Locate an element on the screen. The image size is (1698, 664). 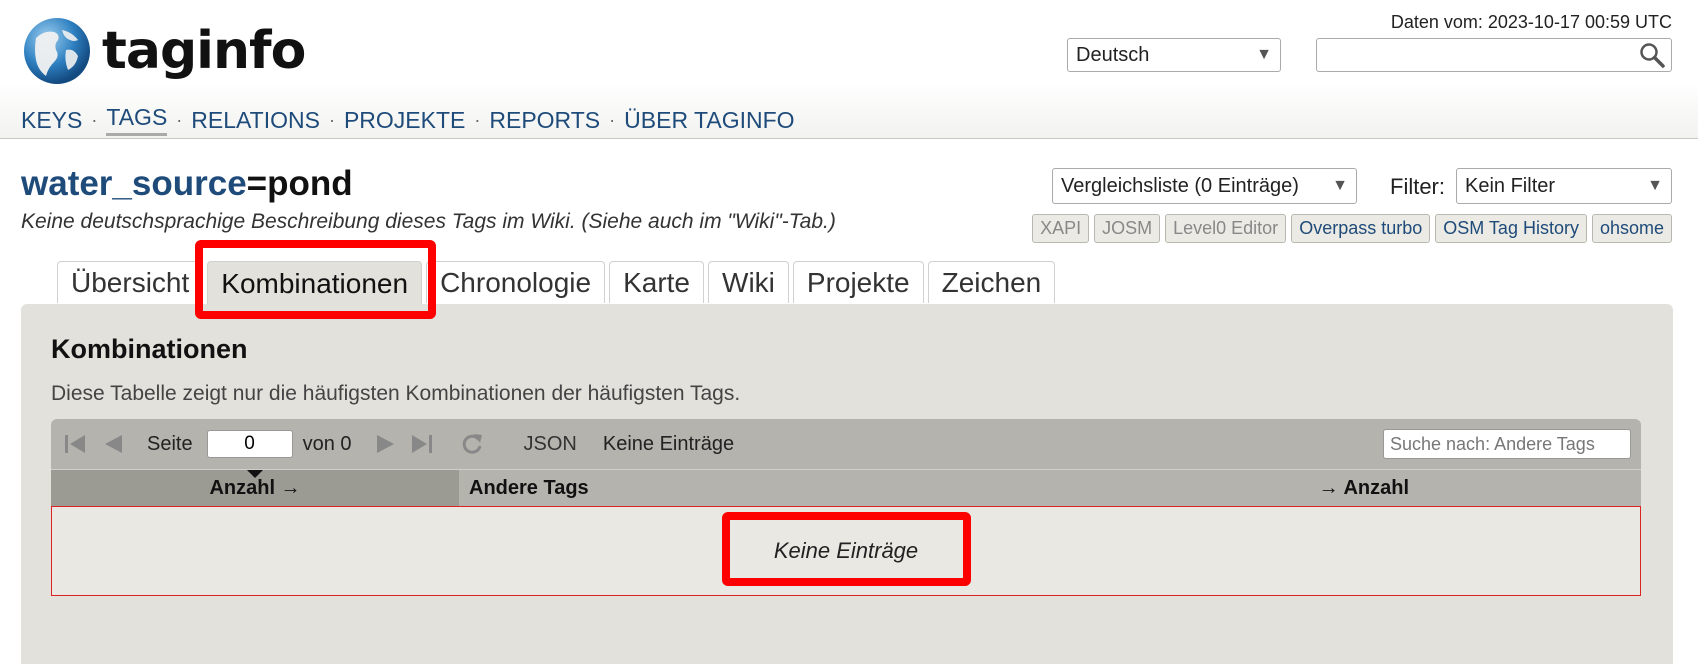
column-header-other-tags: Andere Tags → Anzahl is located at coordinates (1050, 488).